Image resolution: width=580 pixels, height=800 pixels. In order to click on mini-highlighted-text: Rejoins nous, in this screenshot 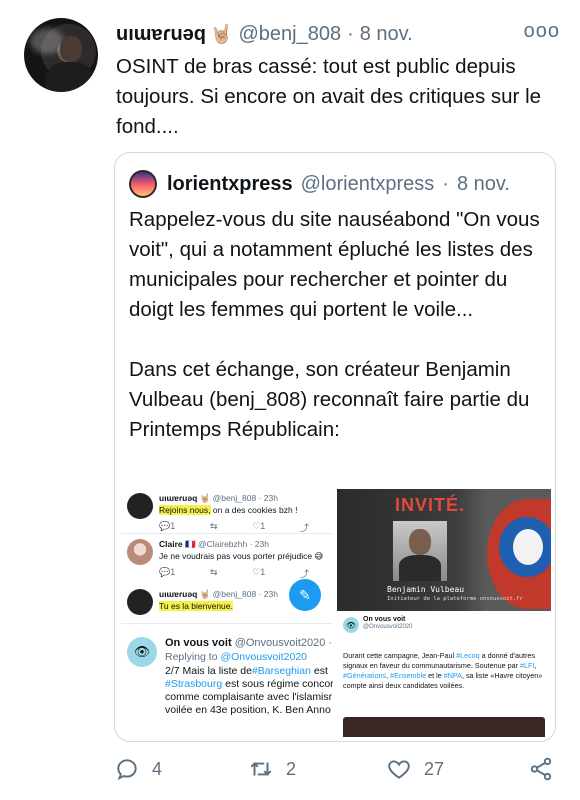, I will do `click(185, 510)`.